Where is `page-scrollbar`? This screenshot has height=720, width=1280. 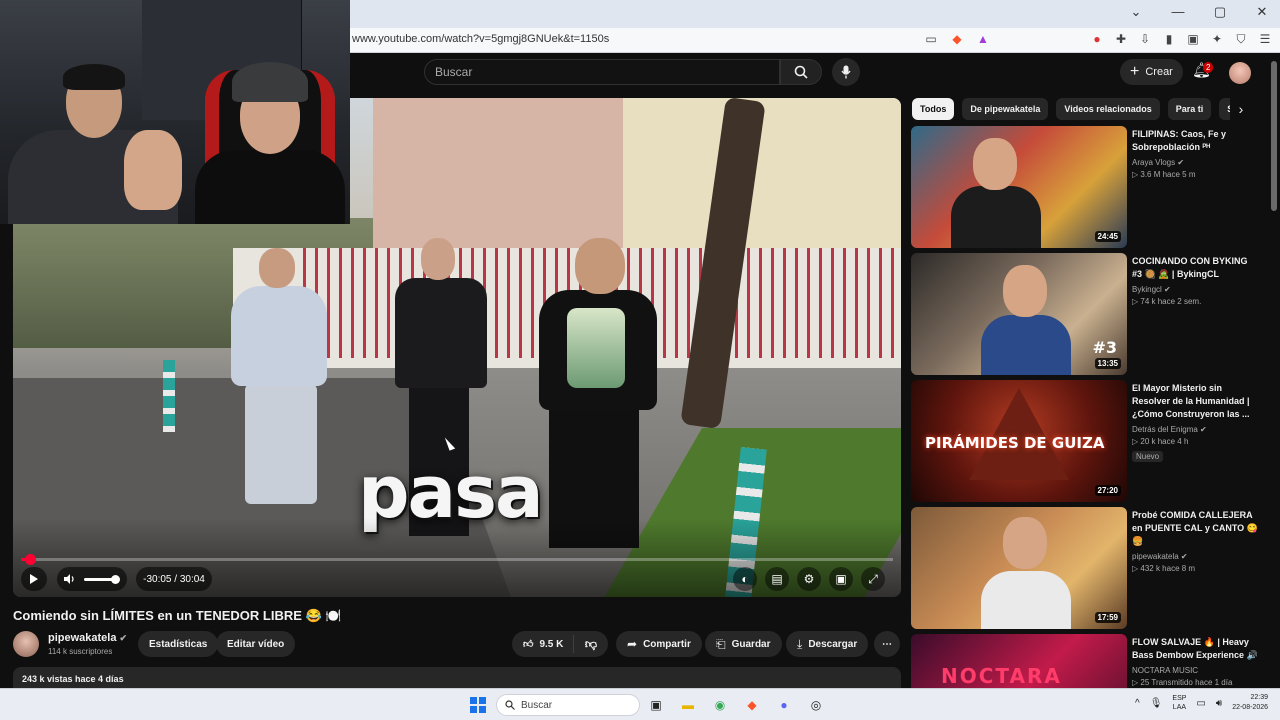
page-scrollbar is located at coordinates (1274, 370).